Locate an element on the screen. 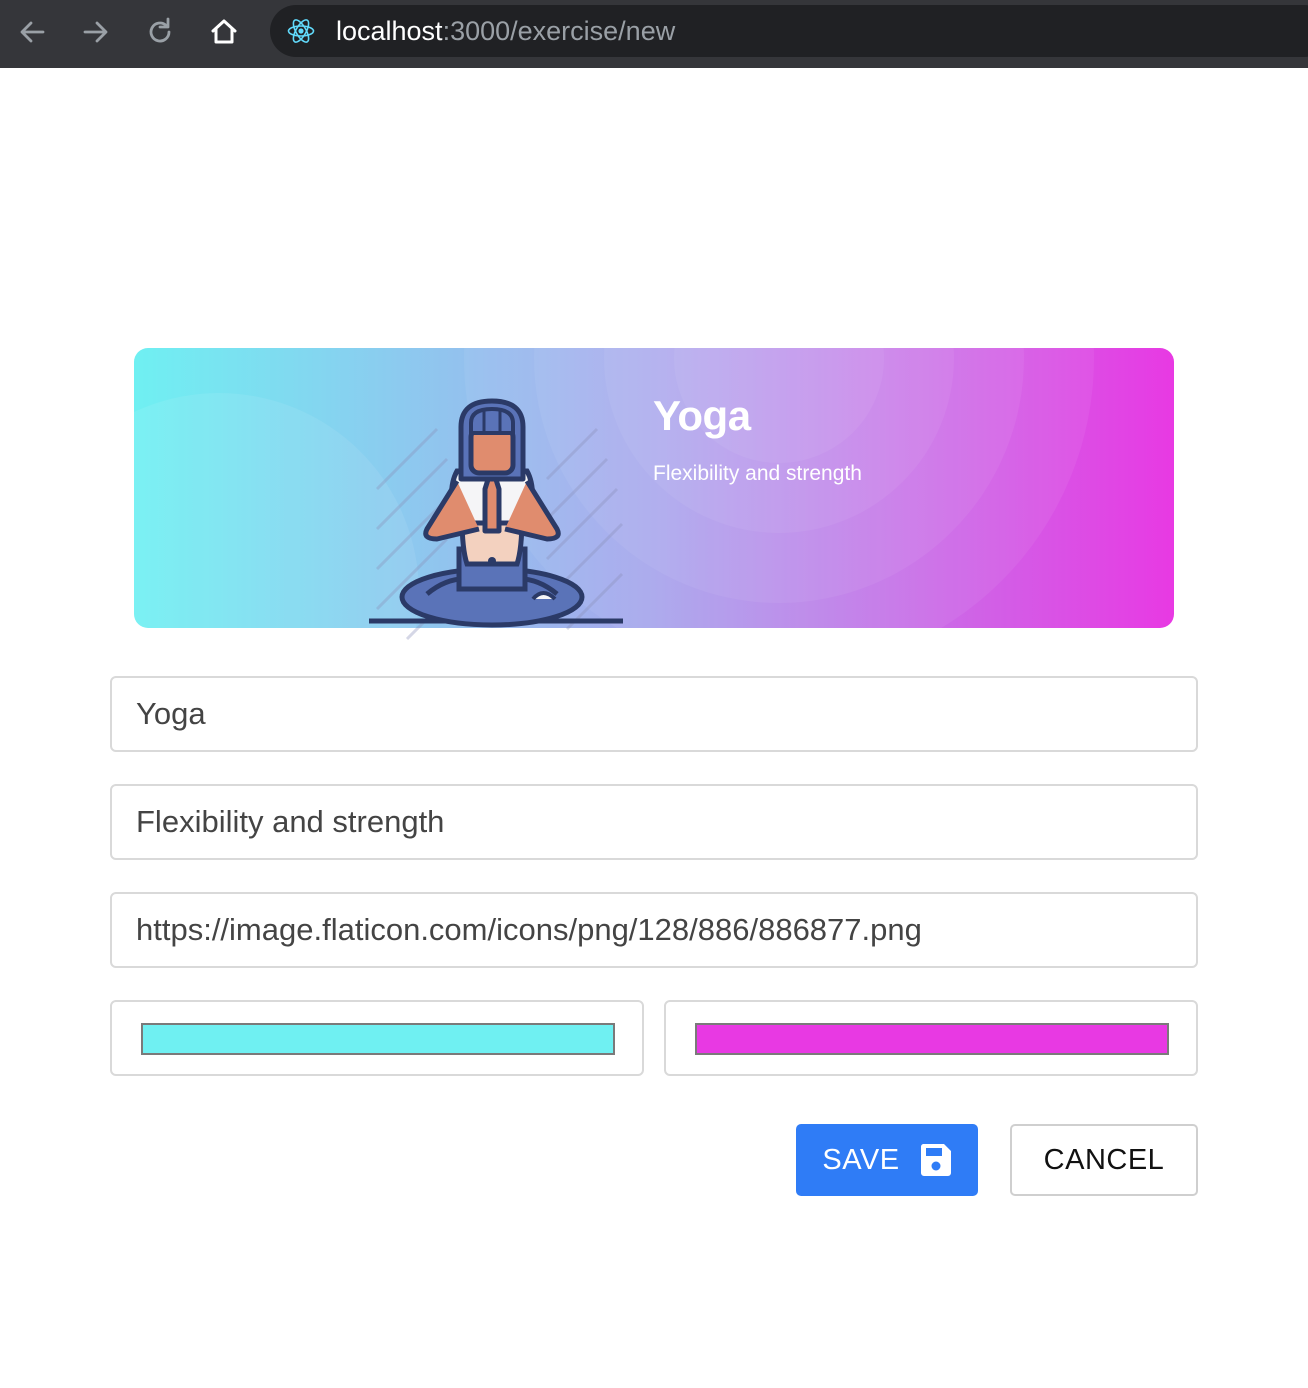  left-color-field is located at coordinates (377, 1038).